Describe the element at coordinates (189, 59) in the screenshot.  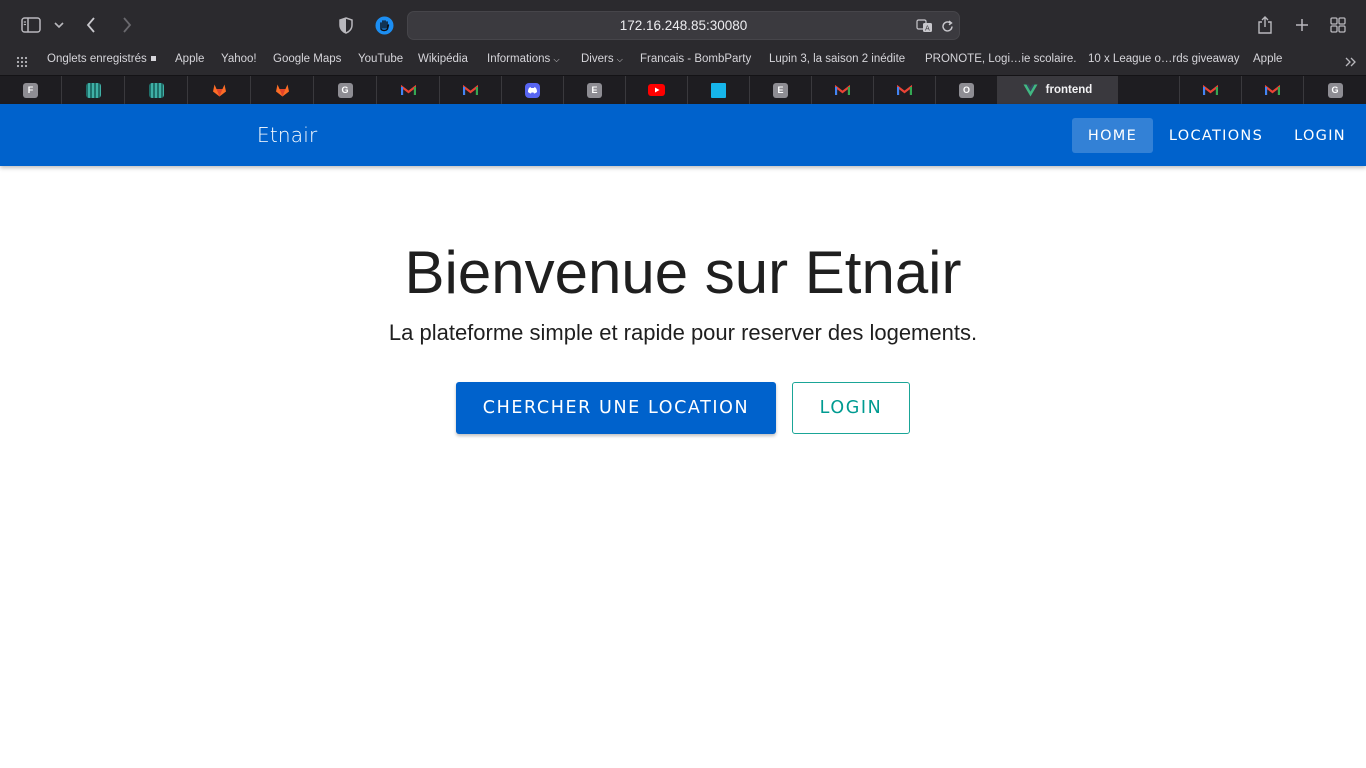
I see `bookmark-apple: Apple` at that location.